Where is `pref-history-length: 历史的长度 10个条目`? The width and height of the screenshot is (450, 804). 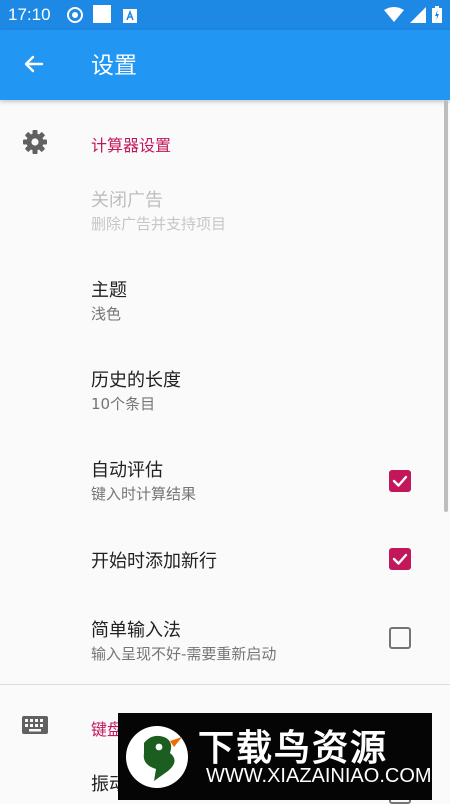
pref-history-length: 历史的长度 10个条目 is located at coordinates (221, 390).